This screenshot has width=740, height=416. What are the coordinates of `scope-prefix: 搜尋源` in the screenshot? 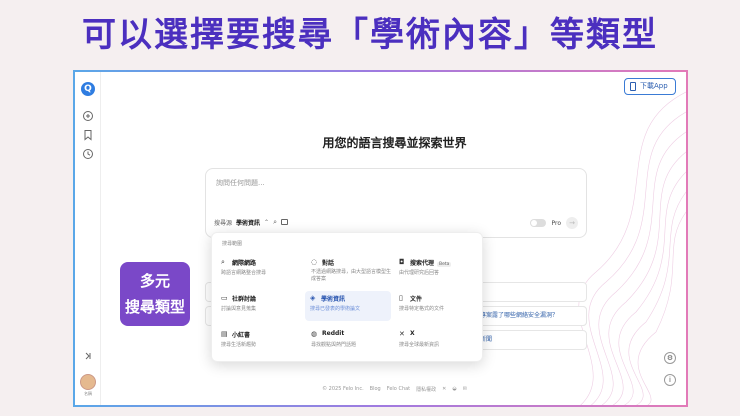 It's located at (223, 223).